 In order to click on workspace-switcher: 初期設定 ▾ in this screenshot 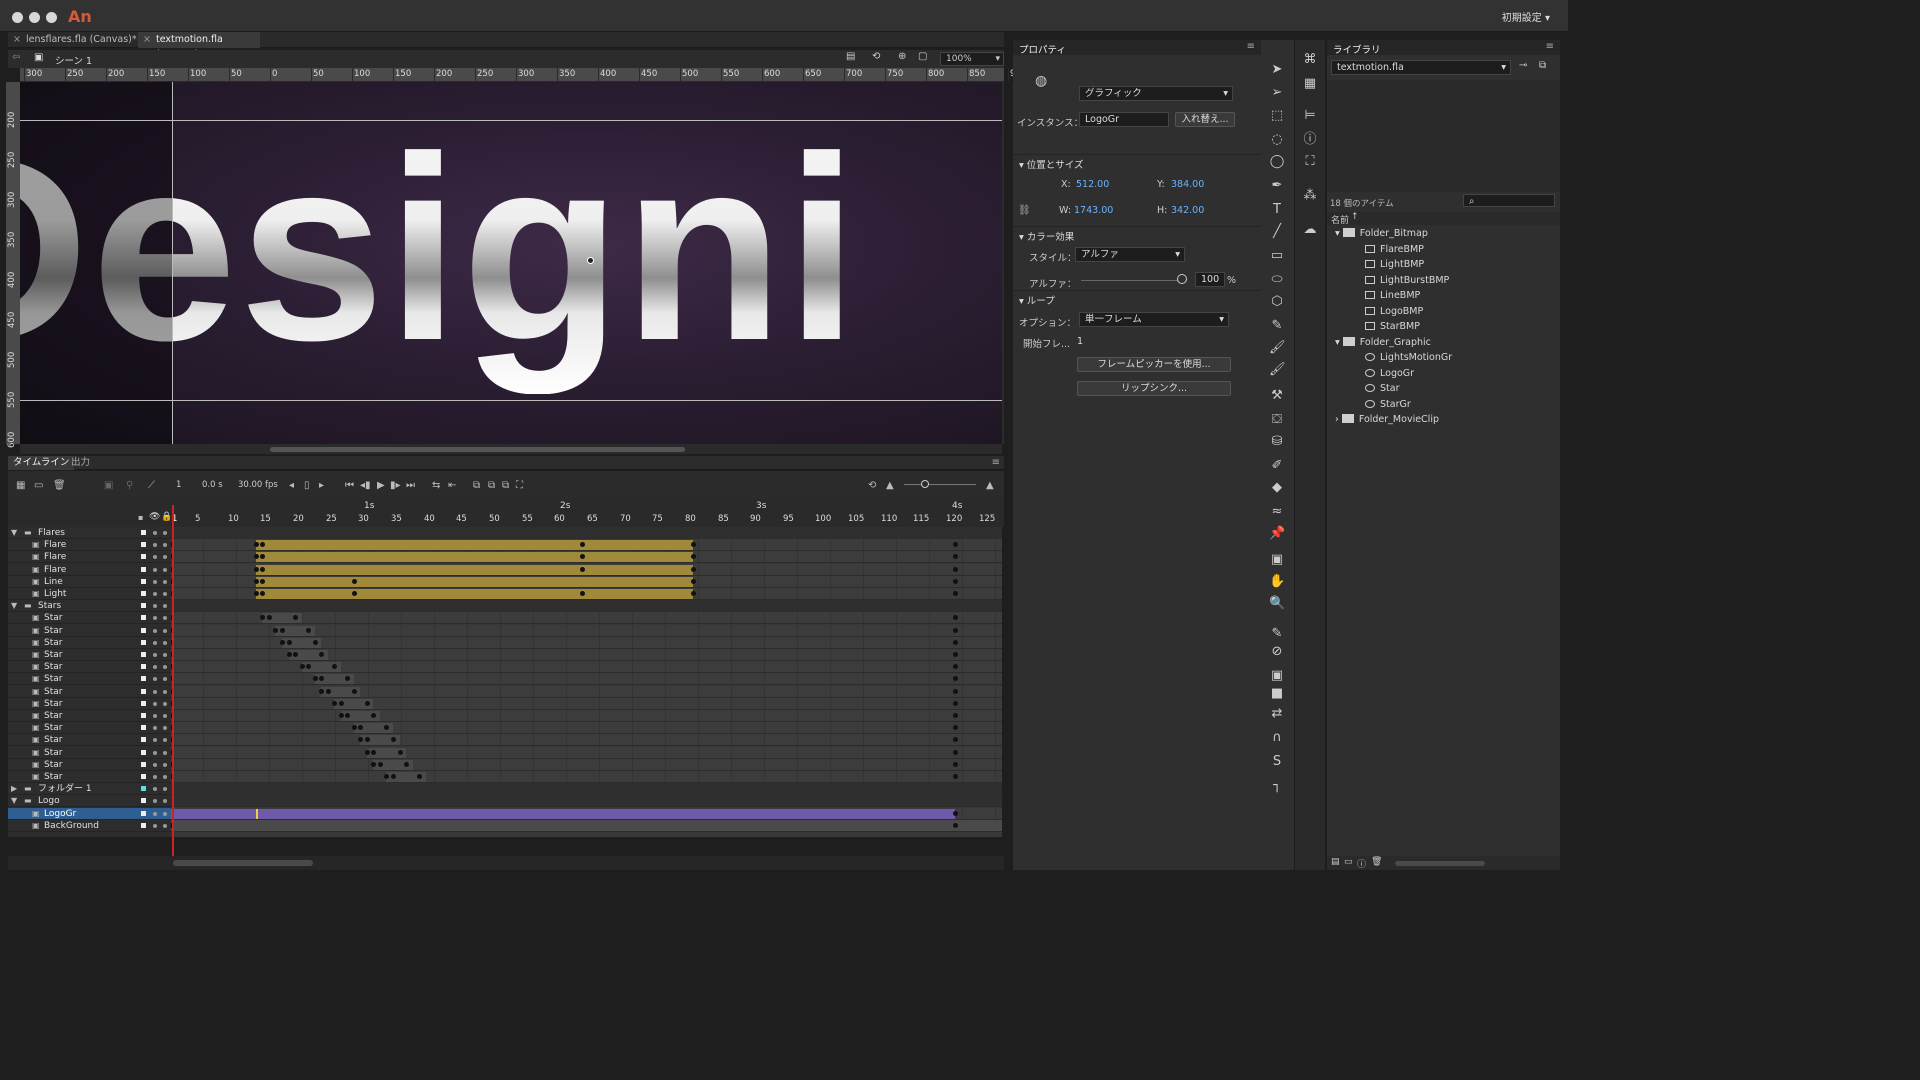, I will do `click(1526, 16)`.